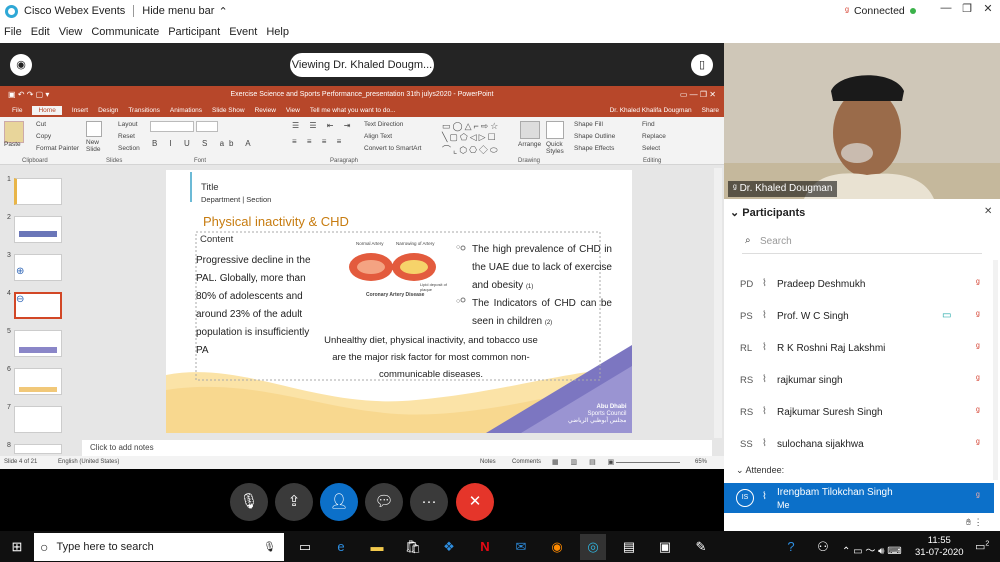  Describe the element at coordinates (429, 502) in the screenshot. I see `more-options-icon: ···` at that location.